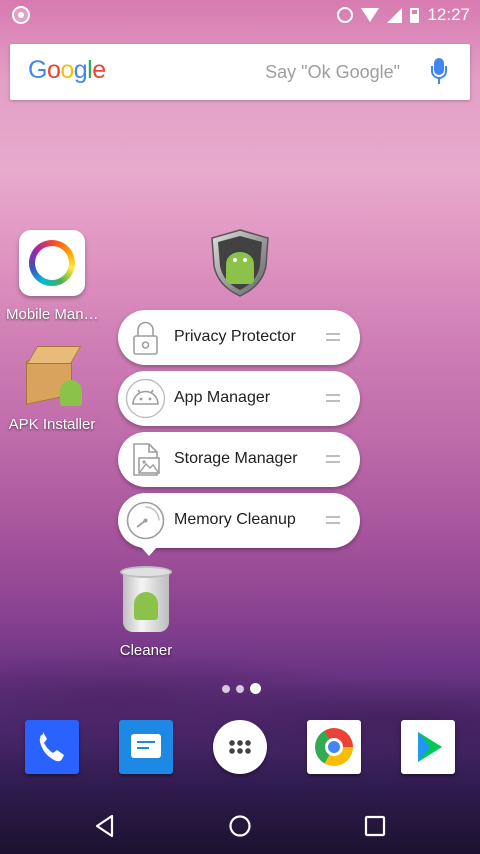 The width and height of the screenshot is (480, 854). I want to click on phone-icon, so click(52, 747).